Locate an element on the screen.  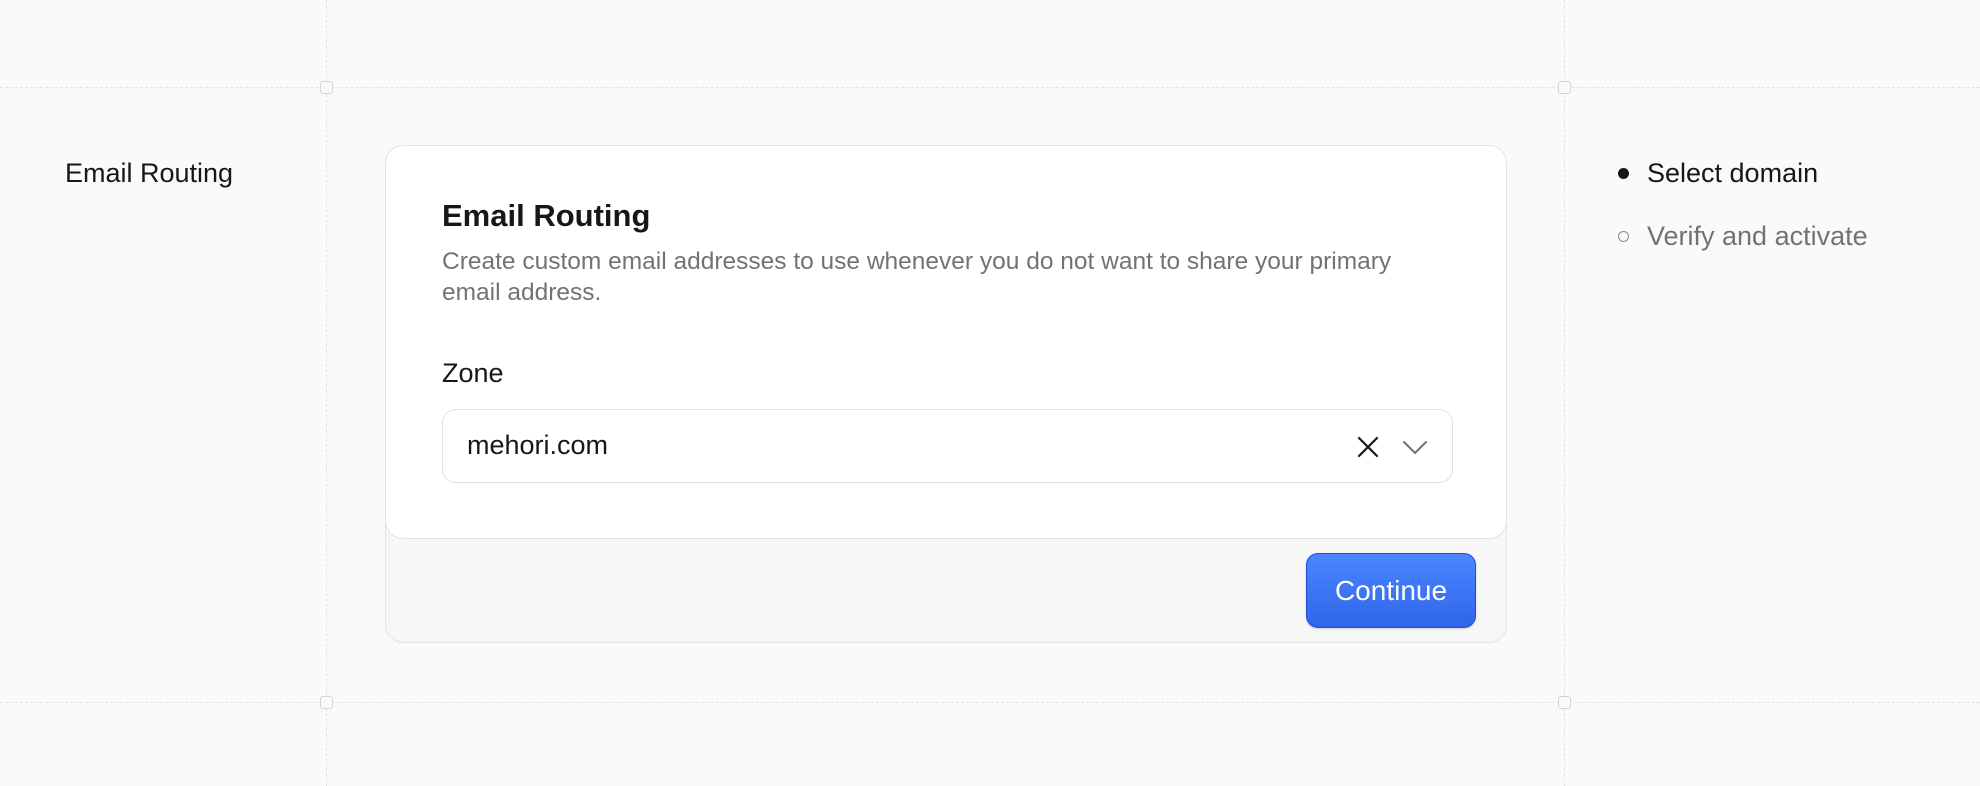
close-icon is located at coordinates (1368, 447).